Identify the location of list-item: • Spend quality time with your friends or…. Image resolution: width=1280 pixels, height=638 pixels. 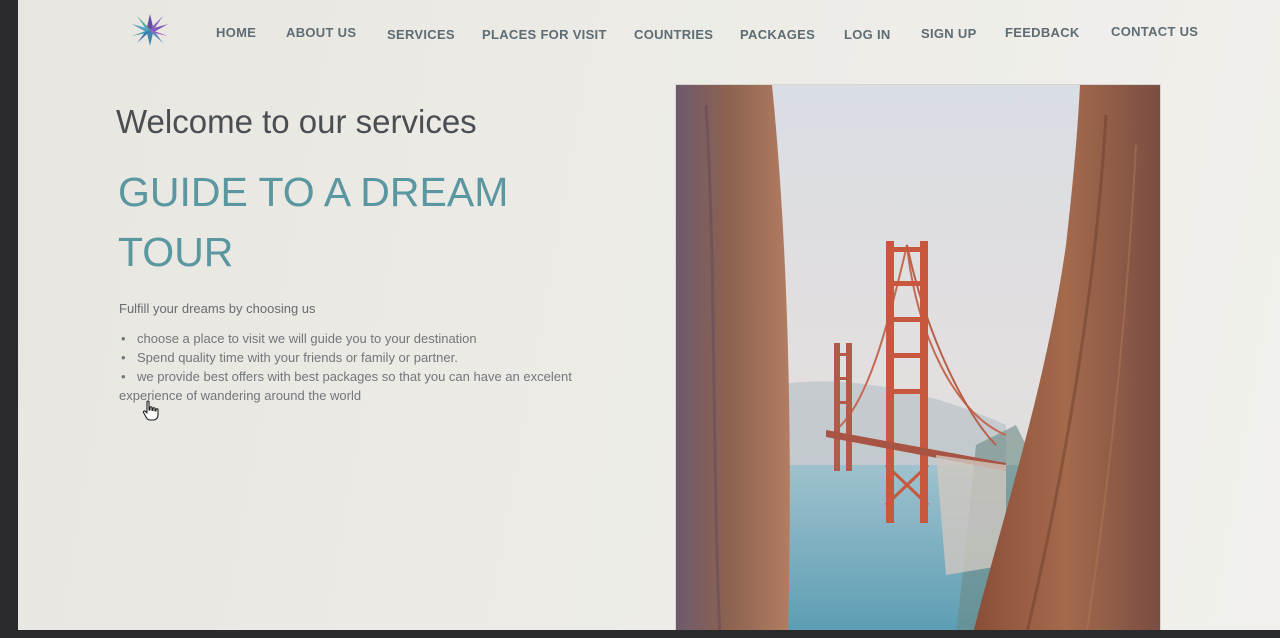
(364, 357).